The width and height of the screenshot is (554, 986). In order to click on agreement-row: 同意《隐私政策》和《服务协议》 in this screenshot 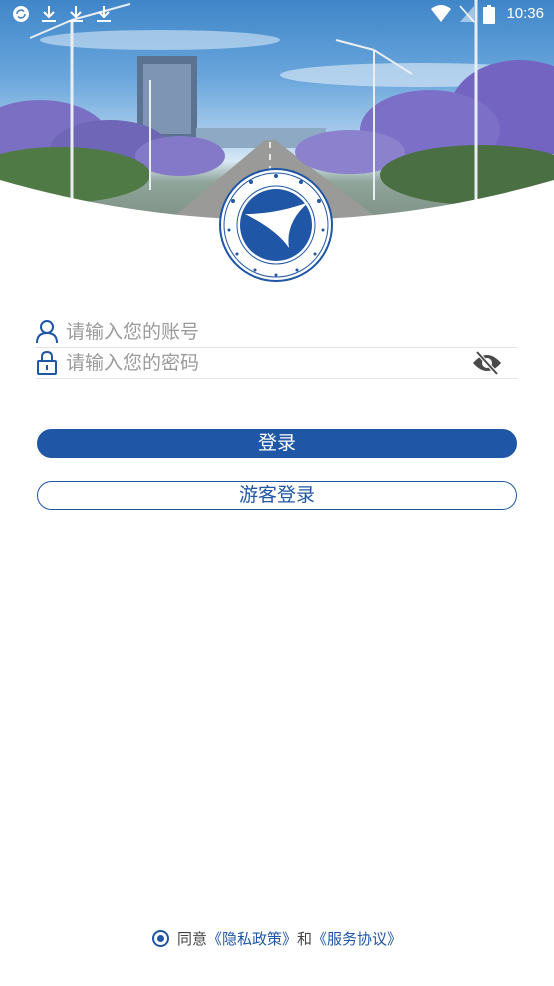, I will do `click(277, 938)`.